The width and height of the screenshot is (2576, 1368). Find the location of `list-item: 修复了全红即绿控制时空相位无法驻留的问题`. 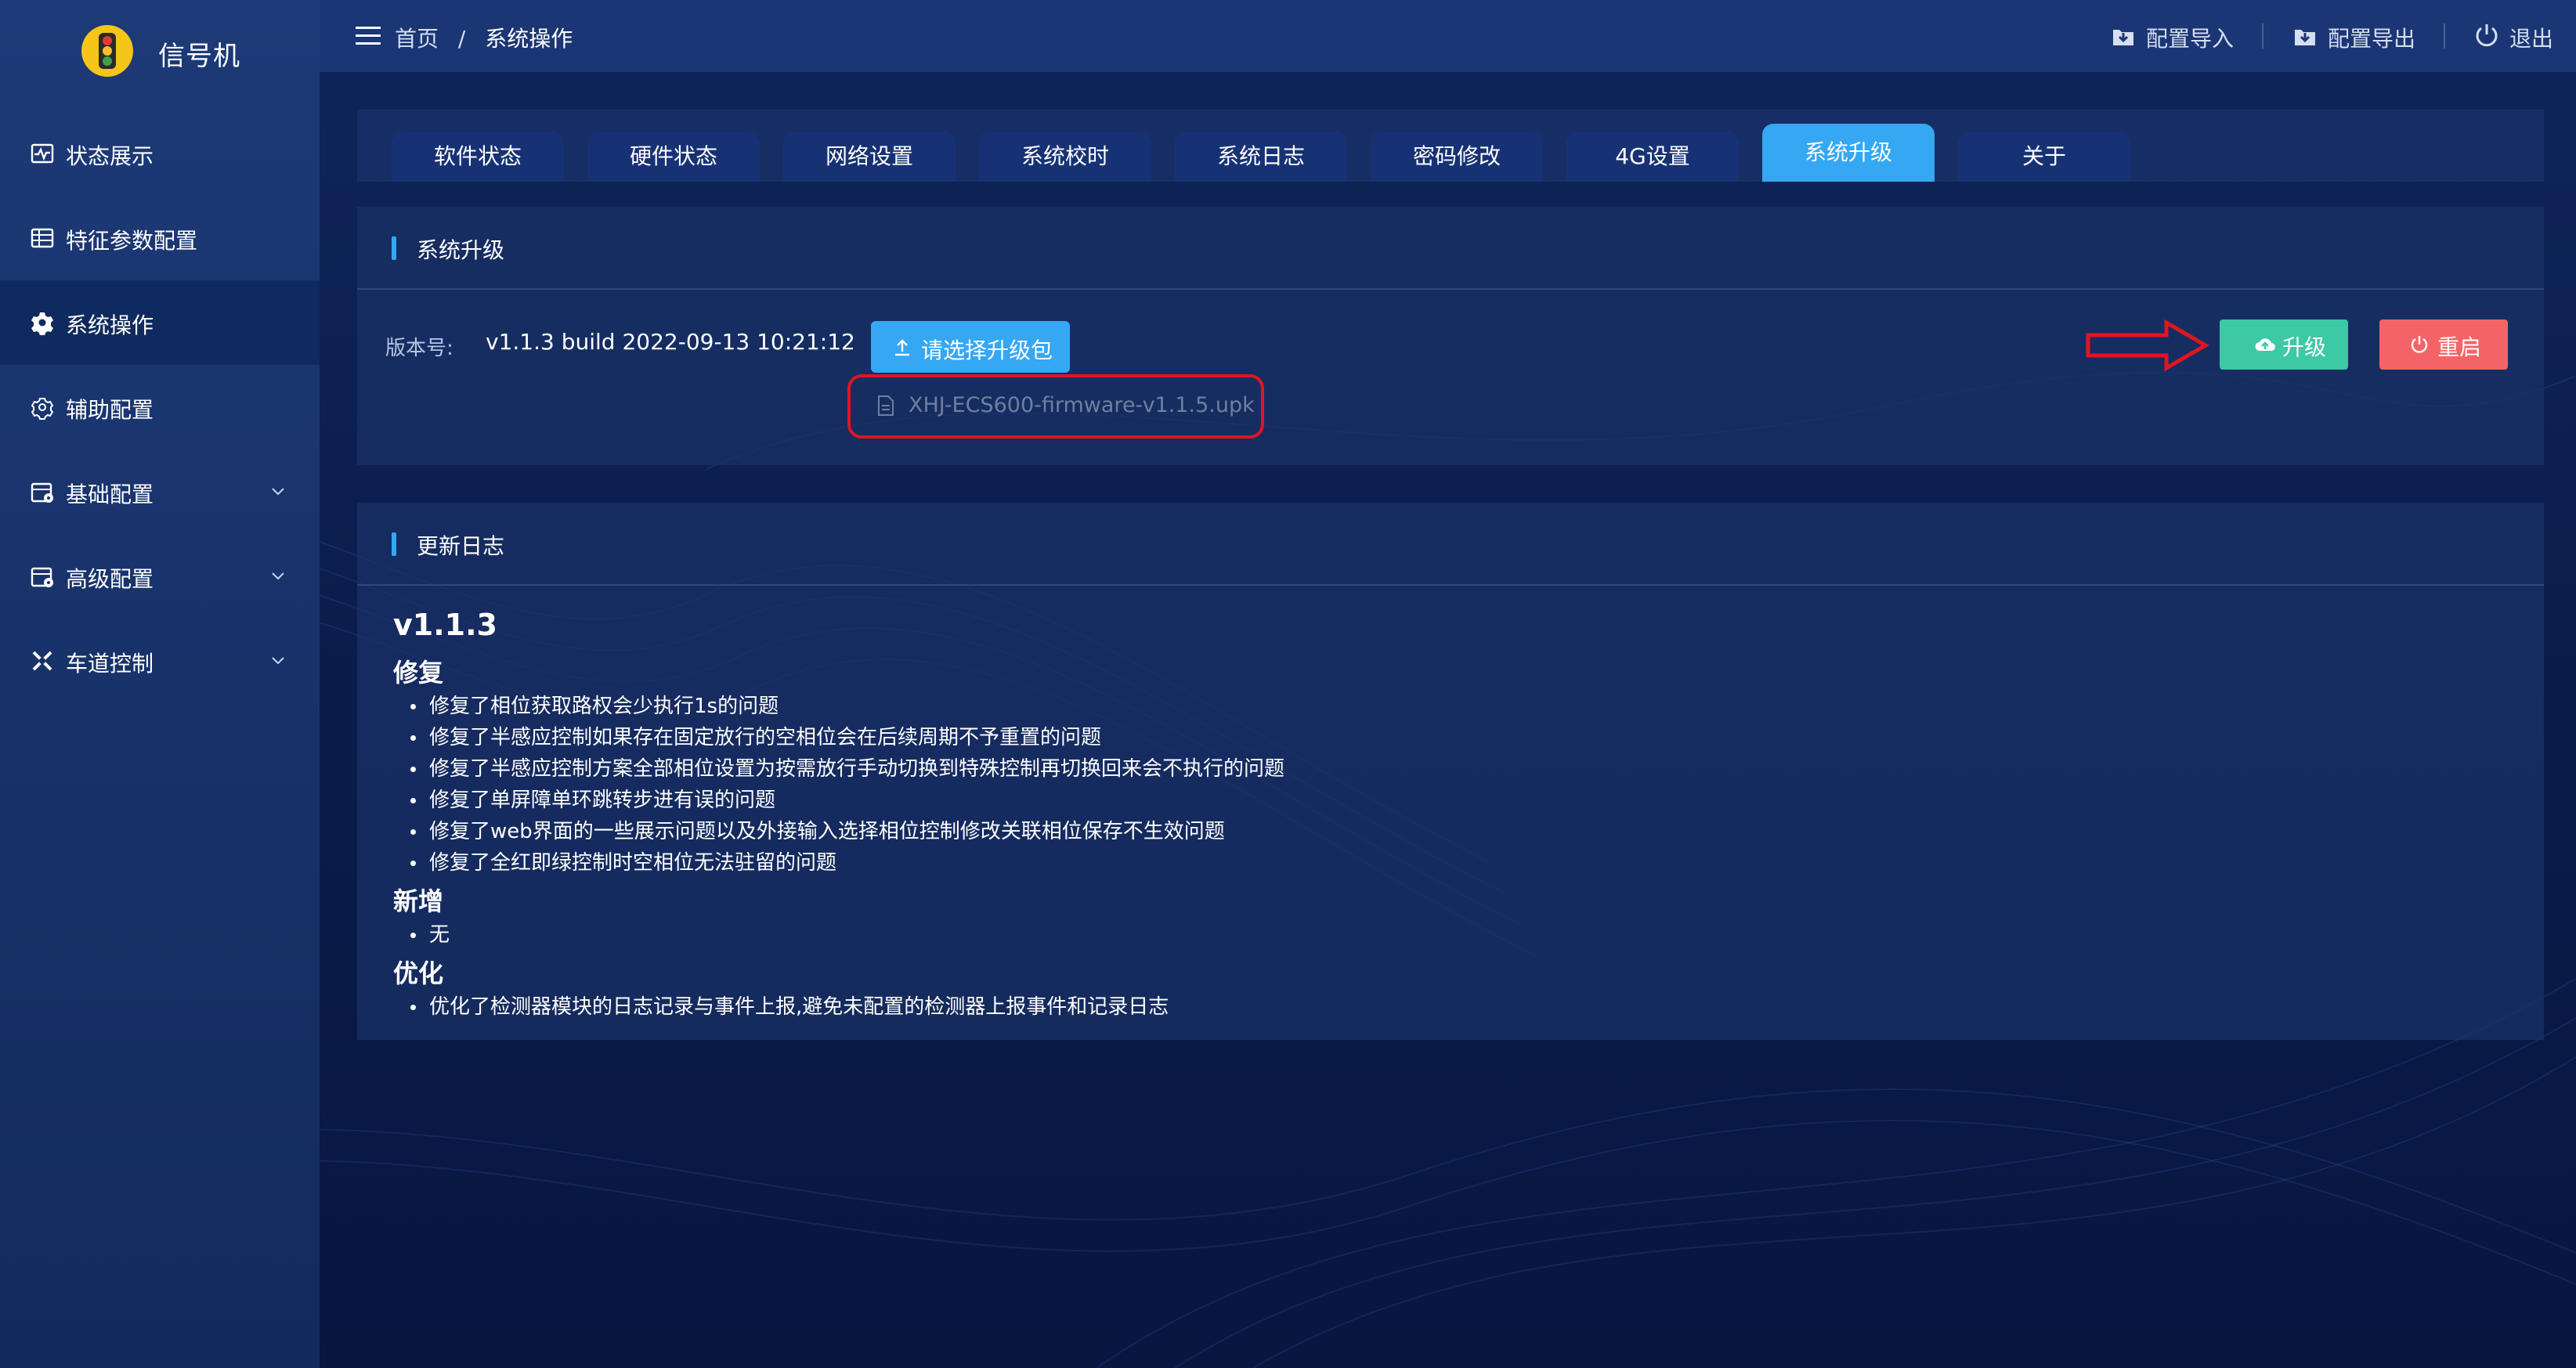

list-item: 修复了全红即绿控制时空相位无法驻留的问题 is located at coordinates (1450, 863).